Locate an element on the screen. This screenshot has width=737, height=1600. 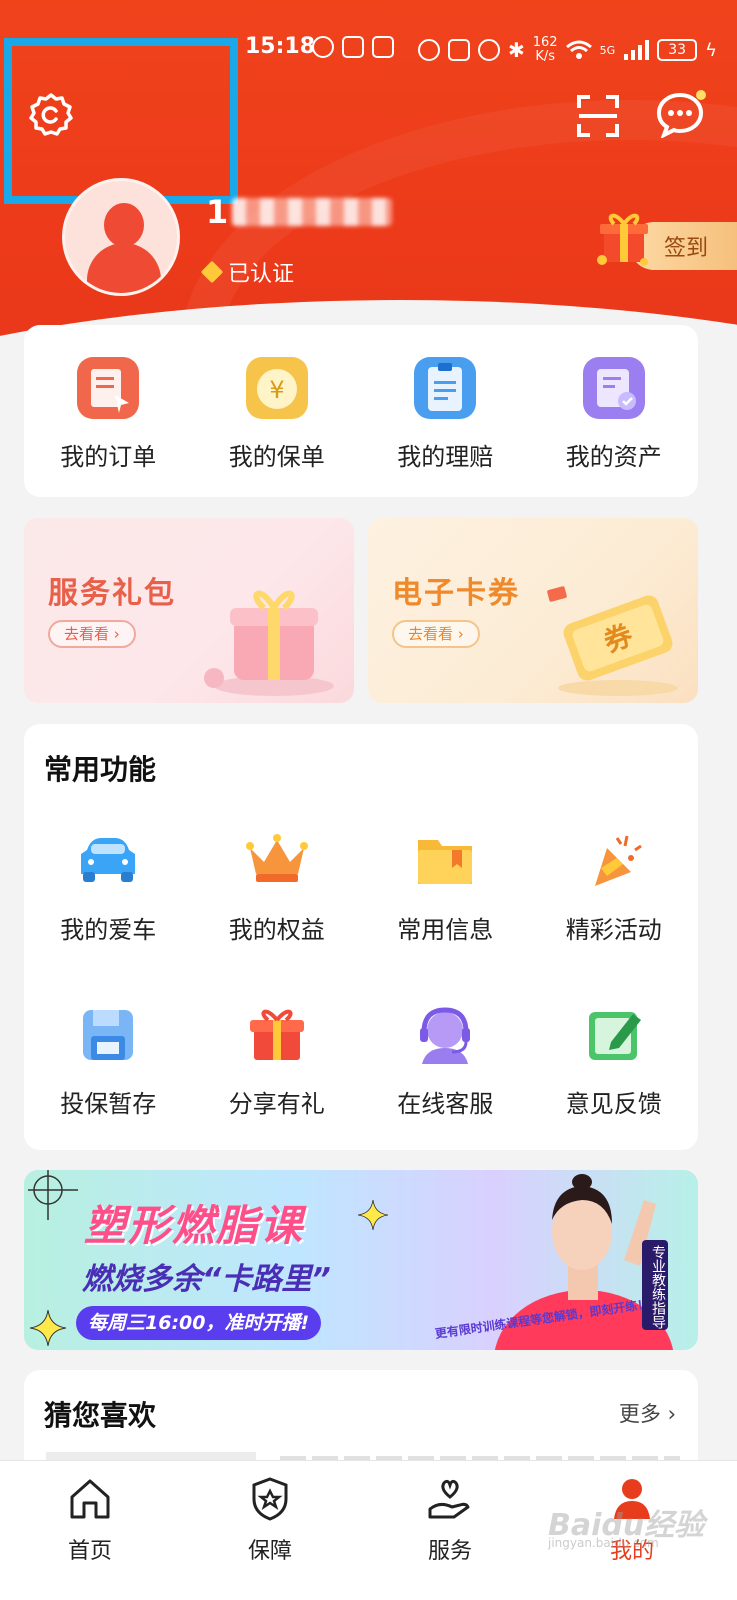
settings-gear-icon is located at coordinates (51, 115).